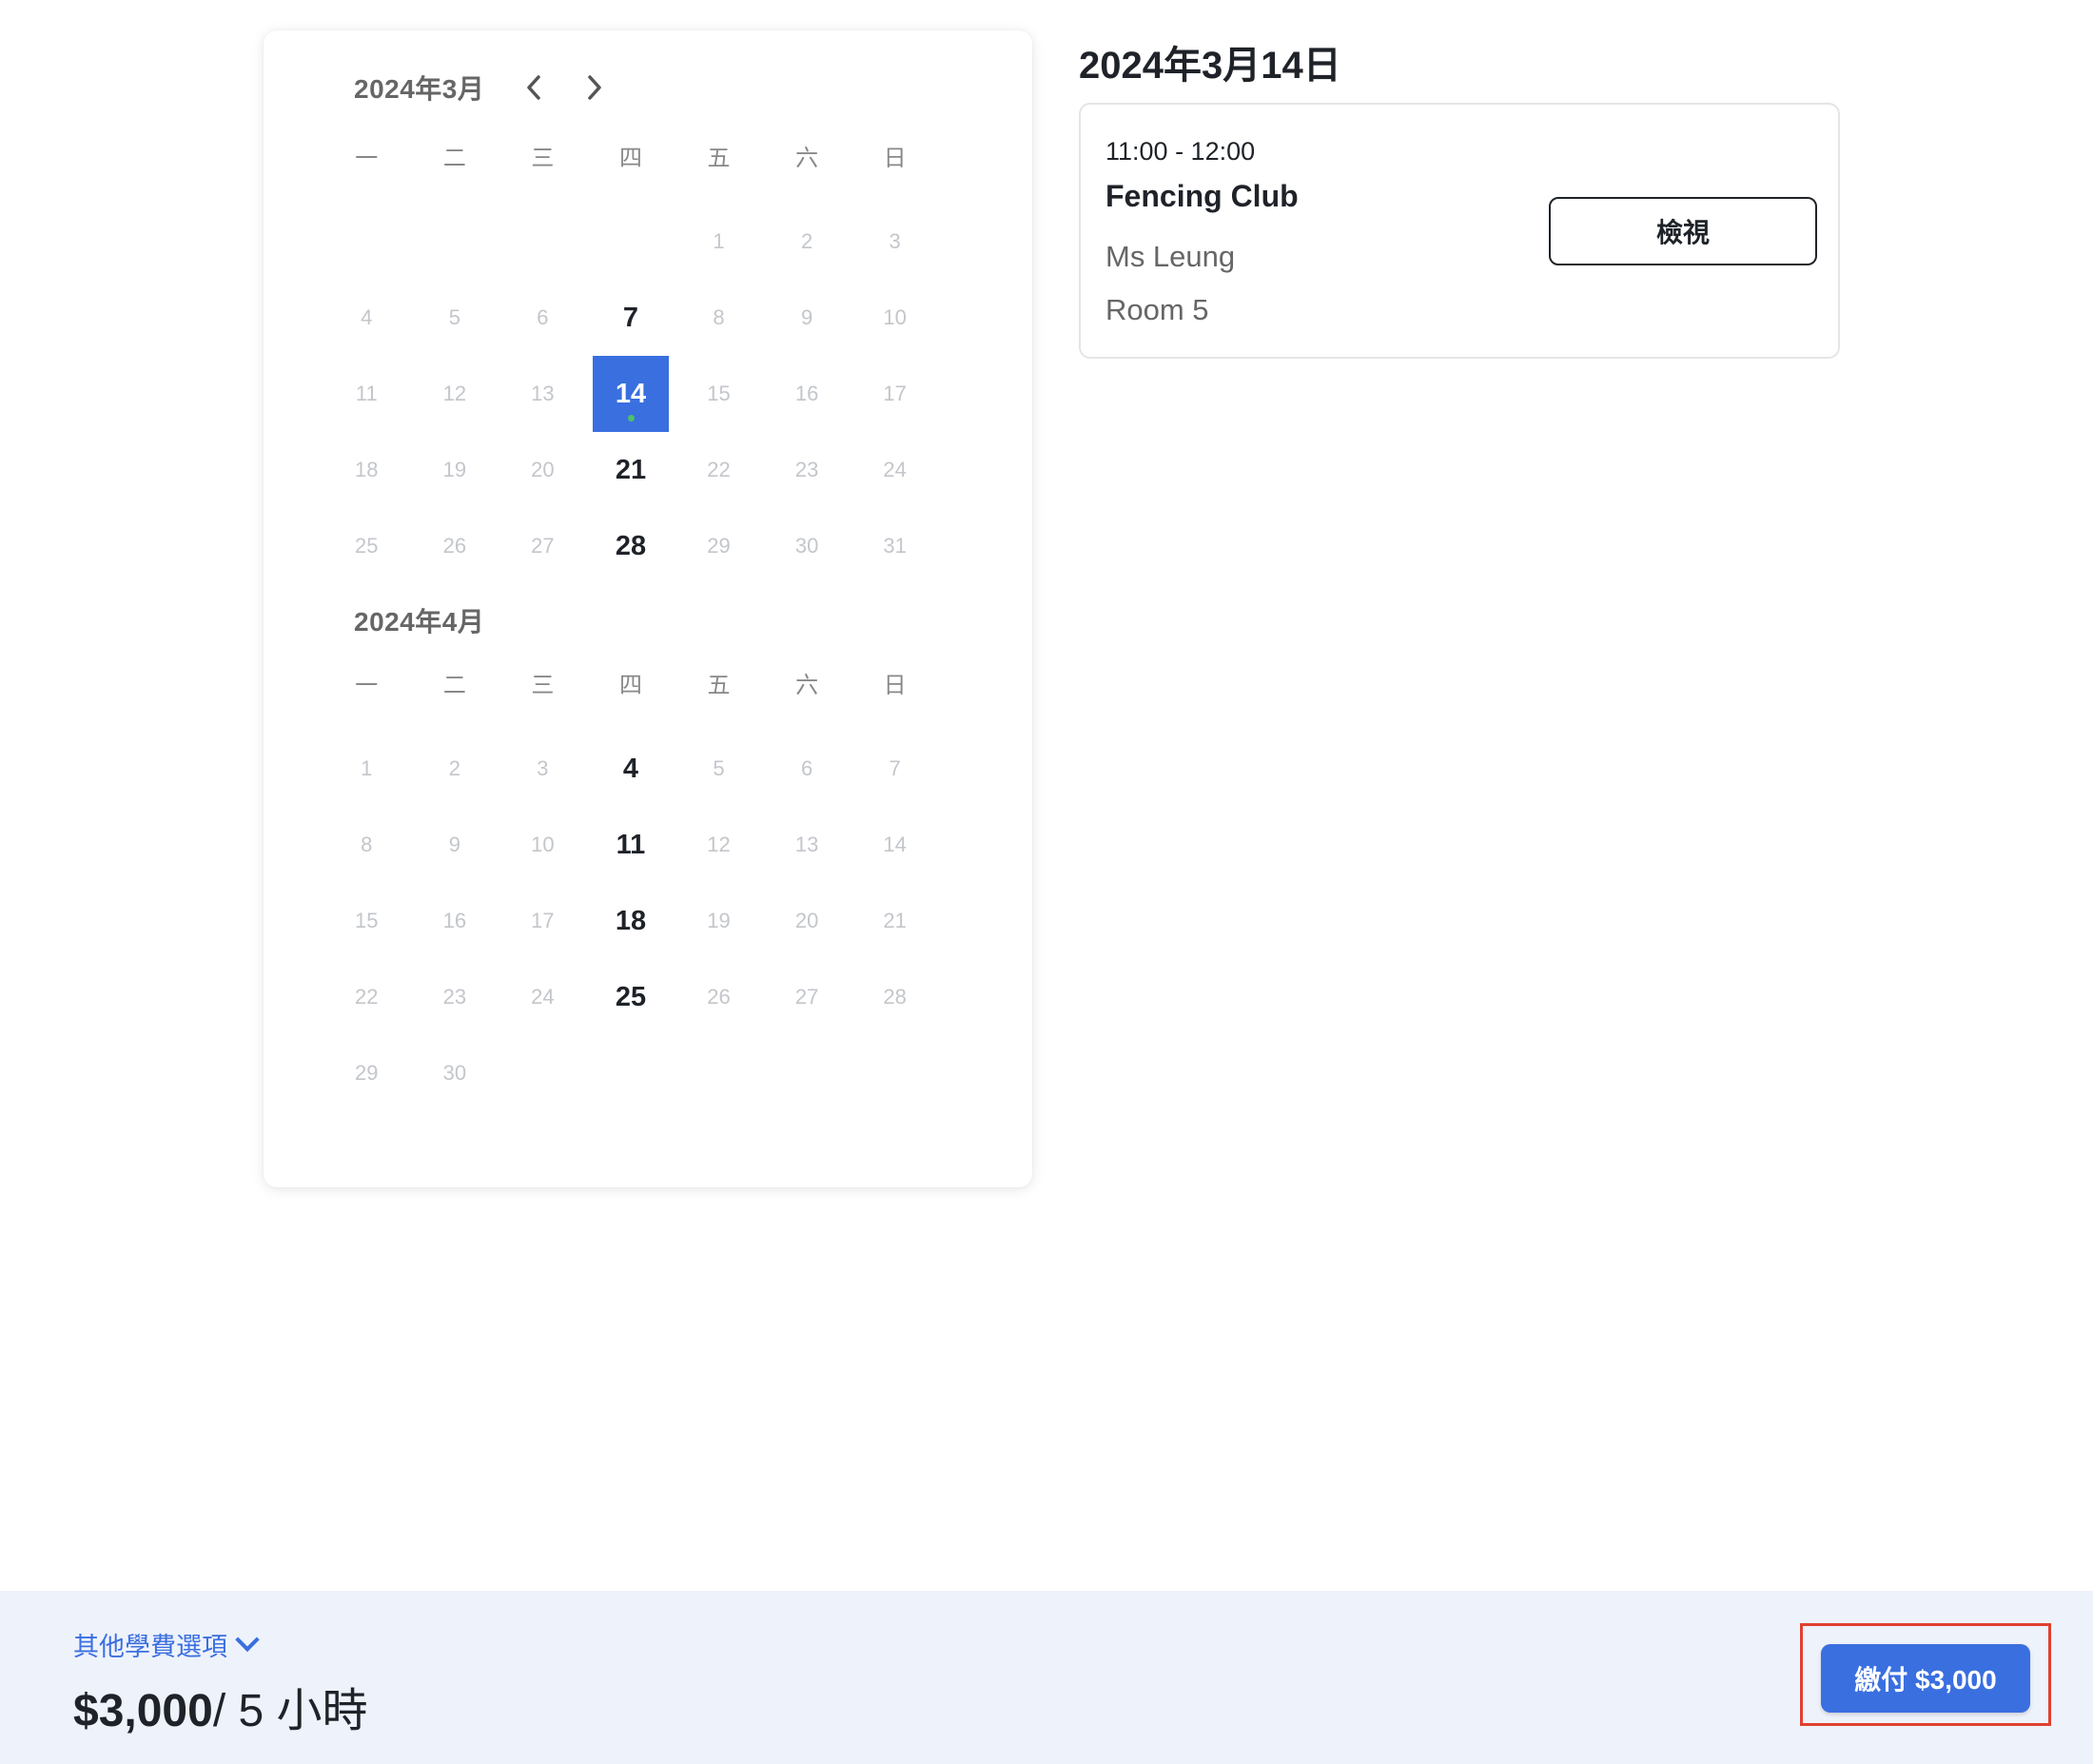 The image size is (2093, 1764). I want to click on day-cell: 11, so click(366, 393).